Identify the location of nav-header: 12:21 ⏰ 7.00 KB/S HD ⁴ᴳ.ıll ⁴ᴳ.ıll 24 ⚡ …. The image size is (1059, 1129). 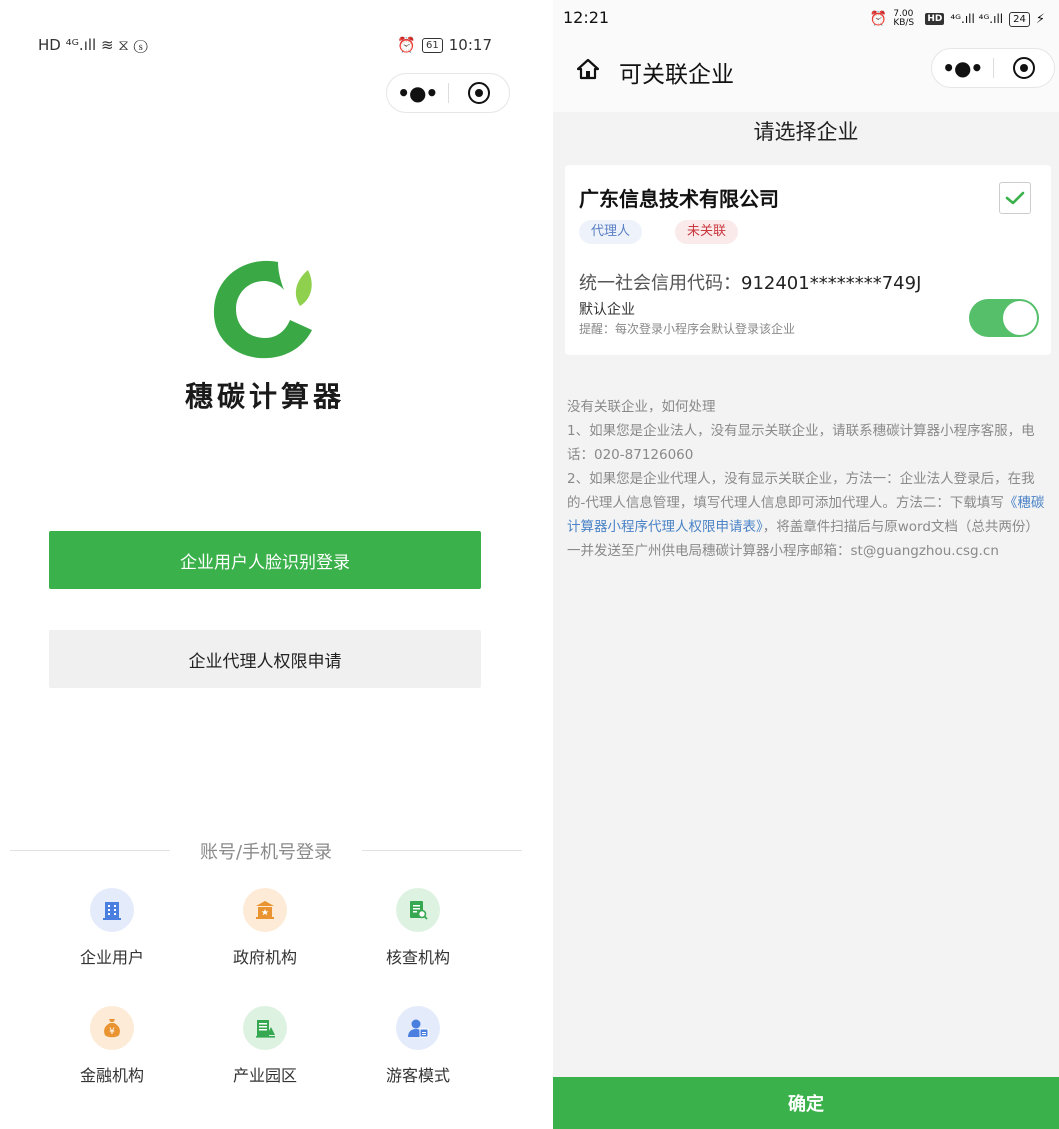
(806, 56).